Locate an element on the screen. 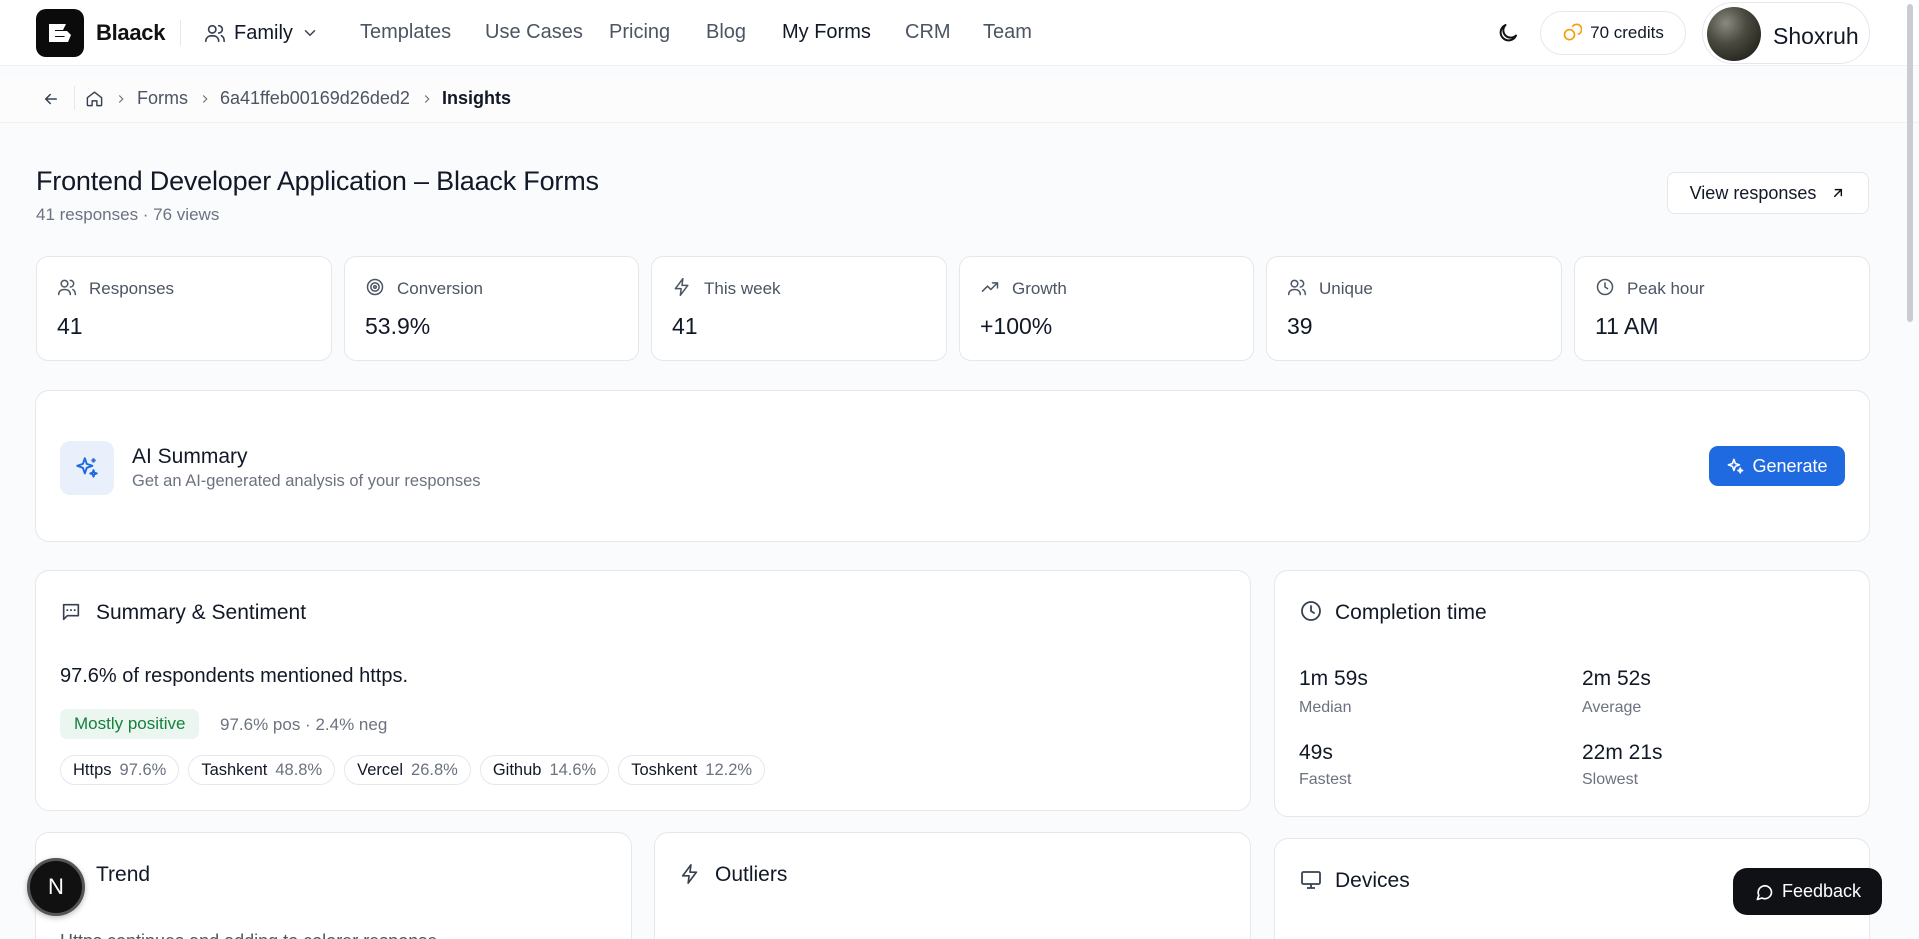 This screenshot has height=939, width=1919. target-icon is located at coordinates (375, 287).